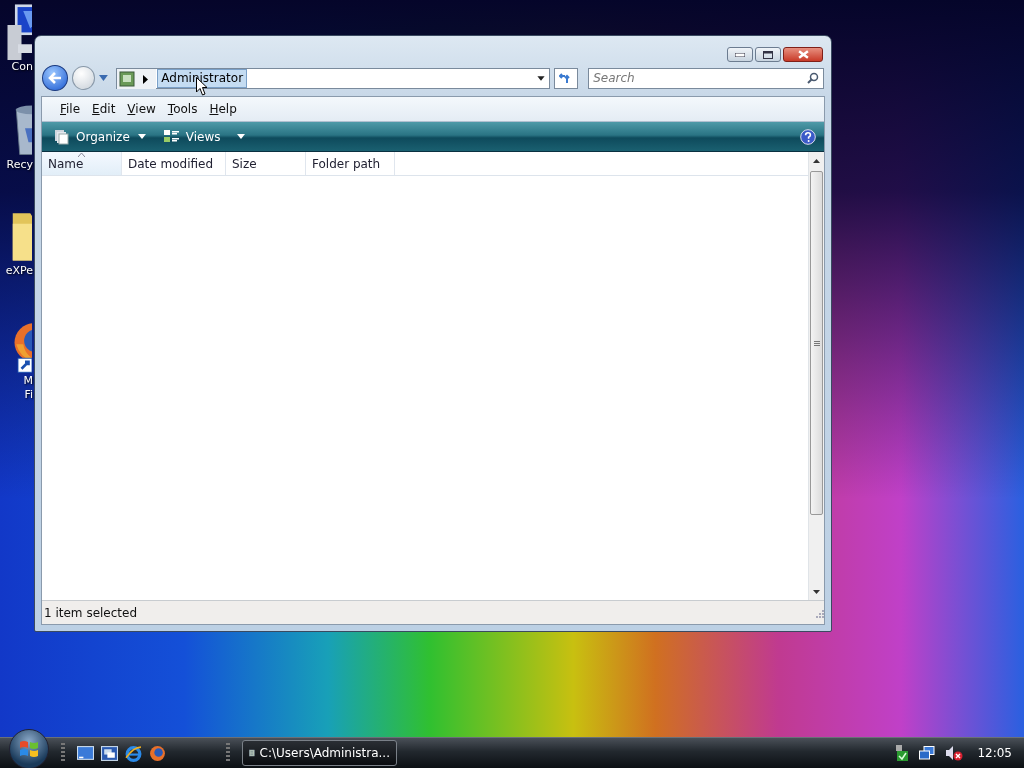  What do you see at coordinates (28, 395) in the screenshot?
I see `icon-label: Fi` at bounding box center [28, 395].